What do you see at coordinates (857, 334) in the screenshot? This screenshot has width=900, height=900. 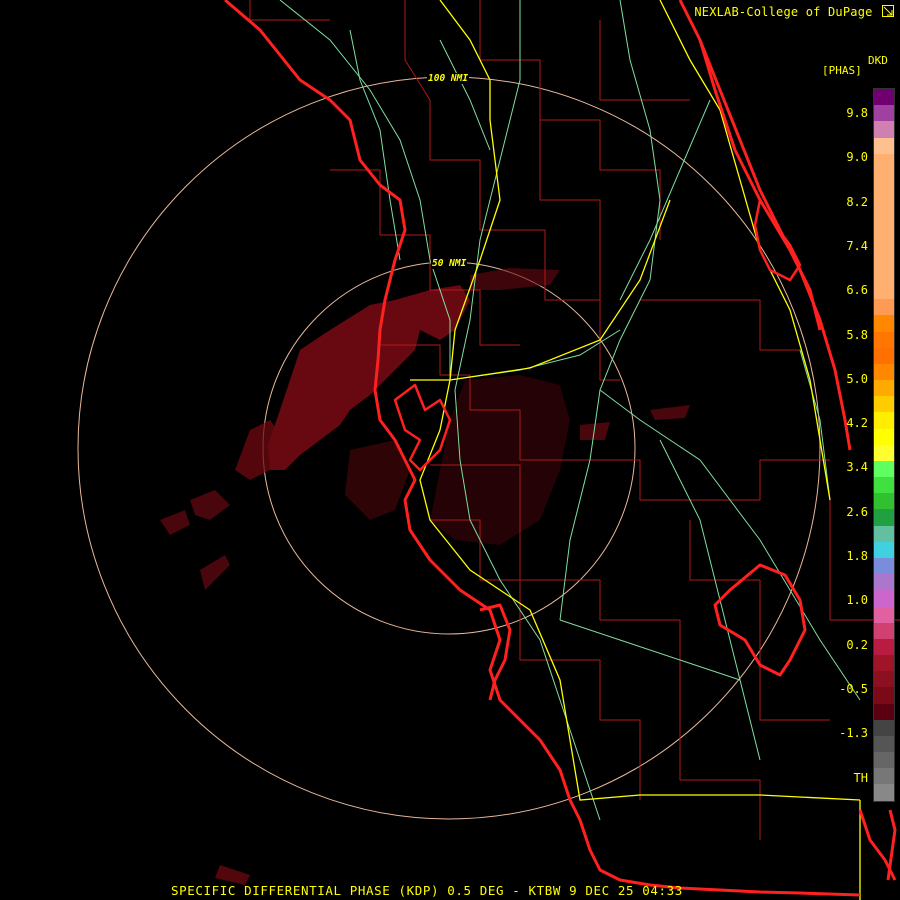 I see `color-scale-tick-label: 5.8` at bounding box center [857, 334].